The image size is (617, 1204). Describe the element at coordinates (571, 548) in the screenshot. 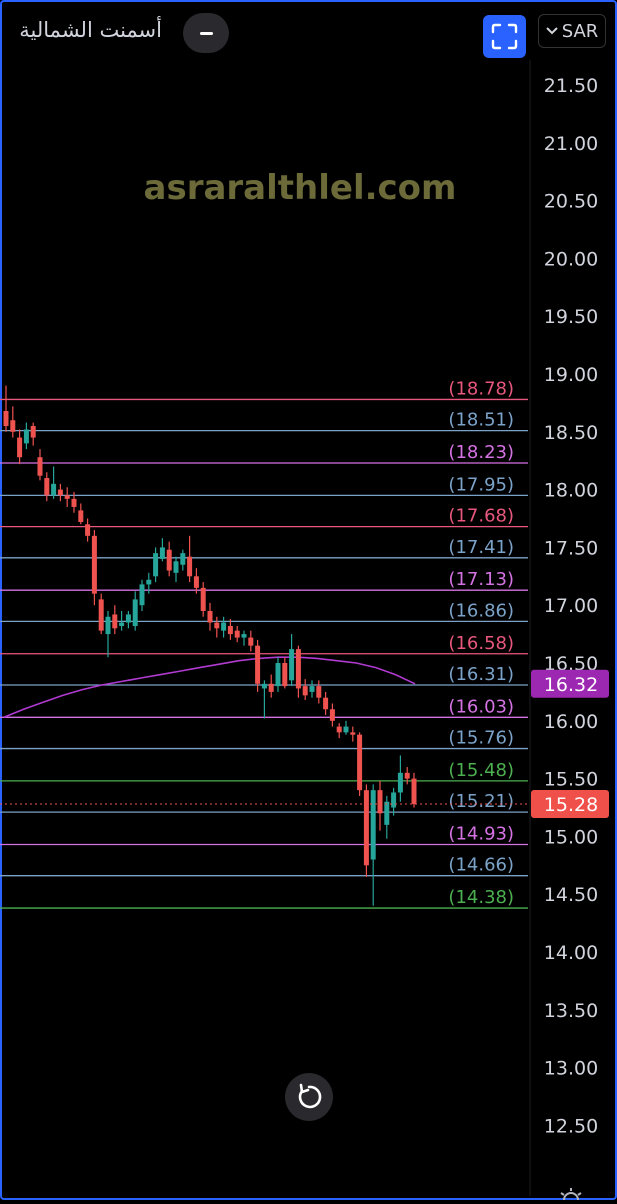

I see `y-tick-label: 17.50` at that location.